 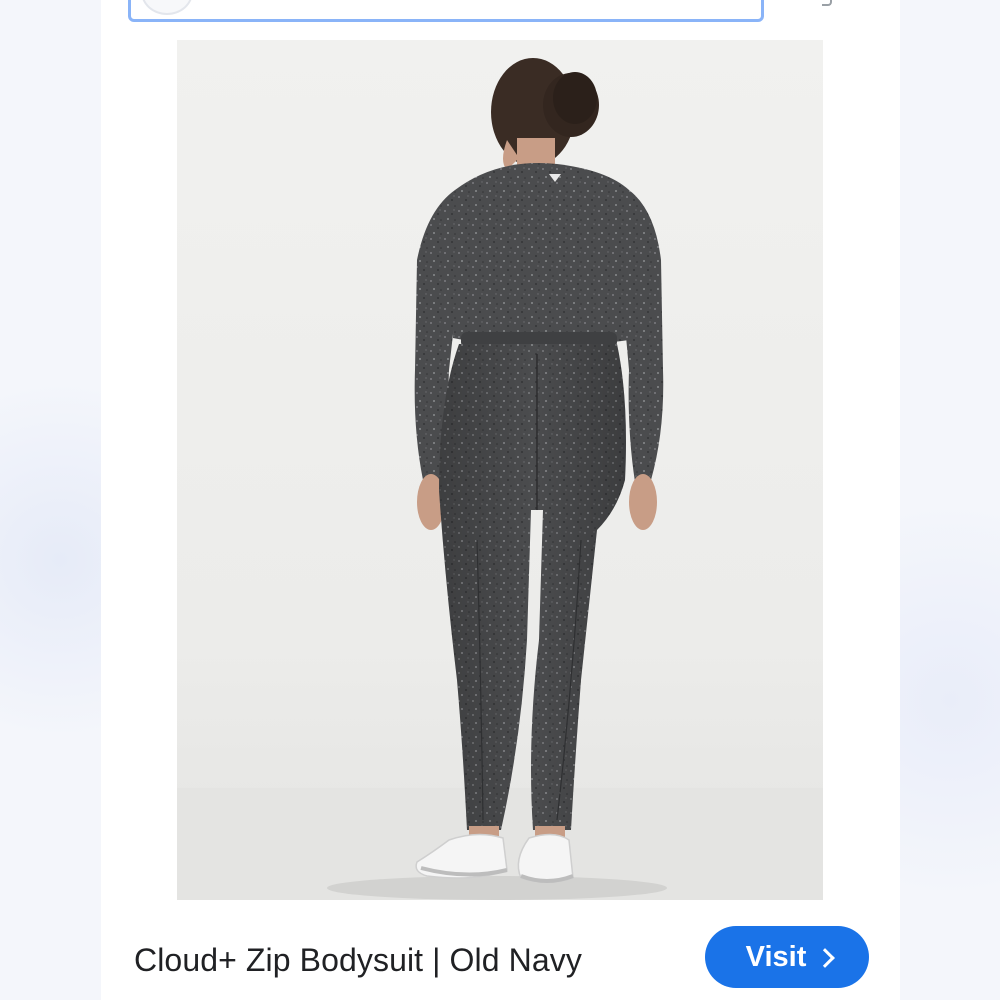 I want to click on lens-icon, so click(x=167, y=7).